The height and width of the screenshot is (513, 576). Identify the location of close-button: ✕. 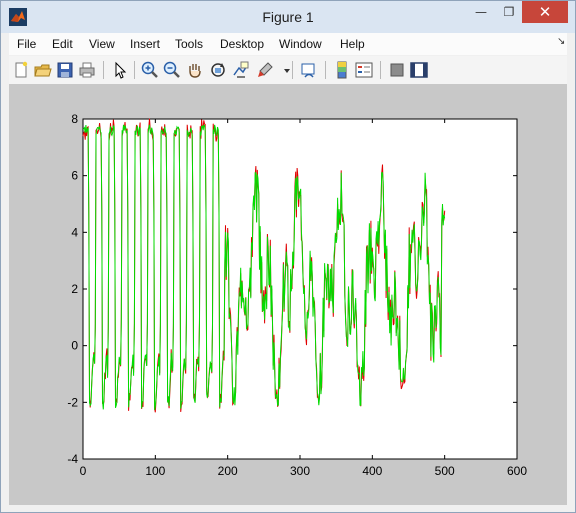
(545, 12).